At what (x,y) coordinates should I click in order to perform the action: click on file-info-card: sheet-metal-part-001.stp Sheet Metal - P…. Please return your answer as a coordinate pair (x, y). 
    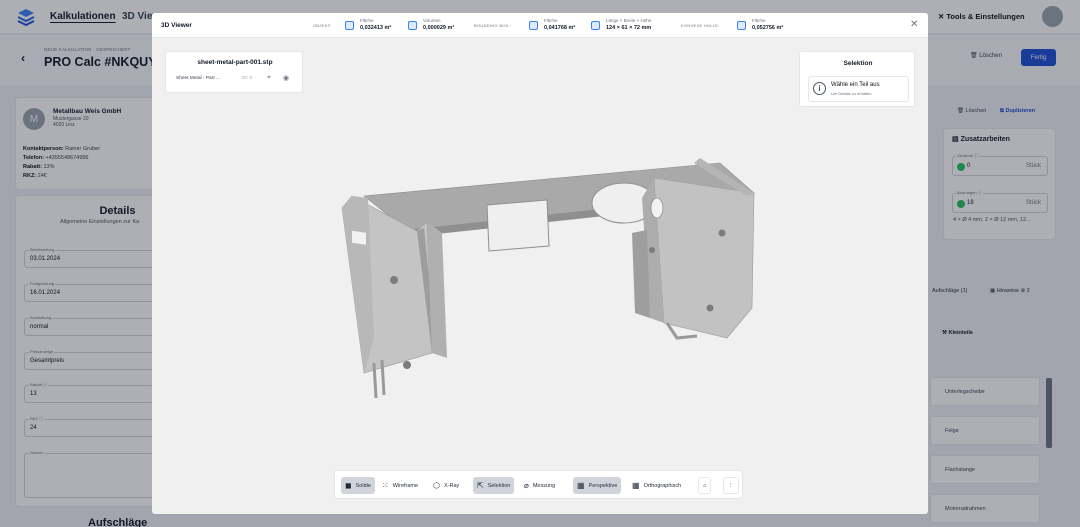
    Looking at the image, I should click on (234, 72).